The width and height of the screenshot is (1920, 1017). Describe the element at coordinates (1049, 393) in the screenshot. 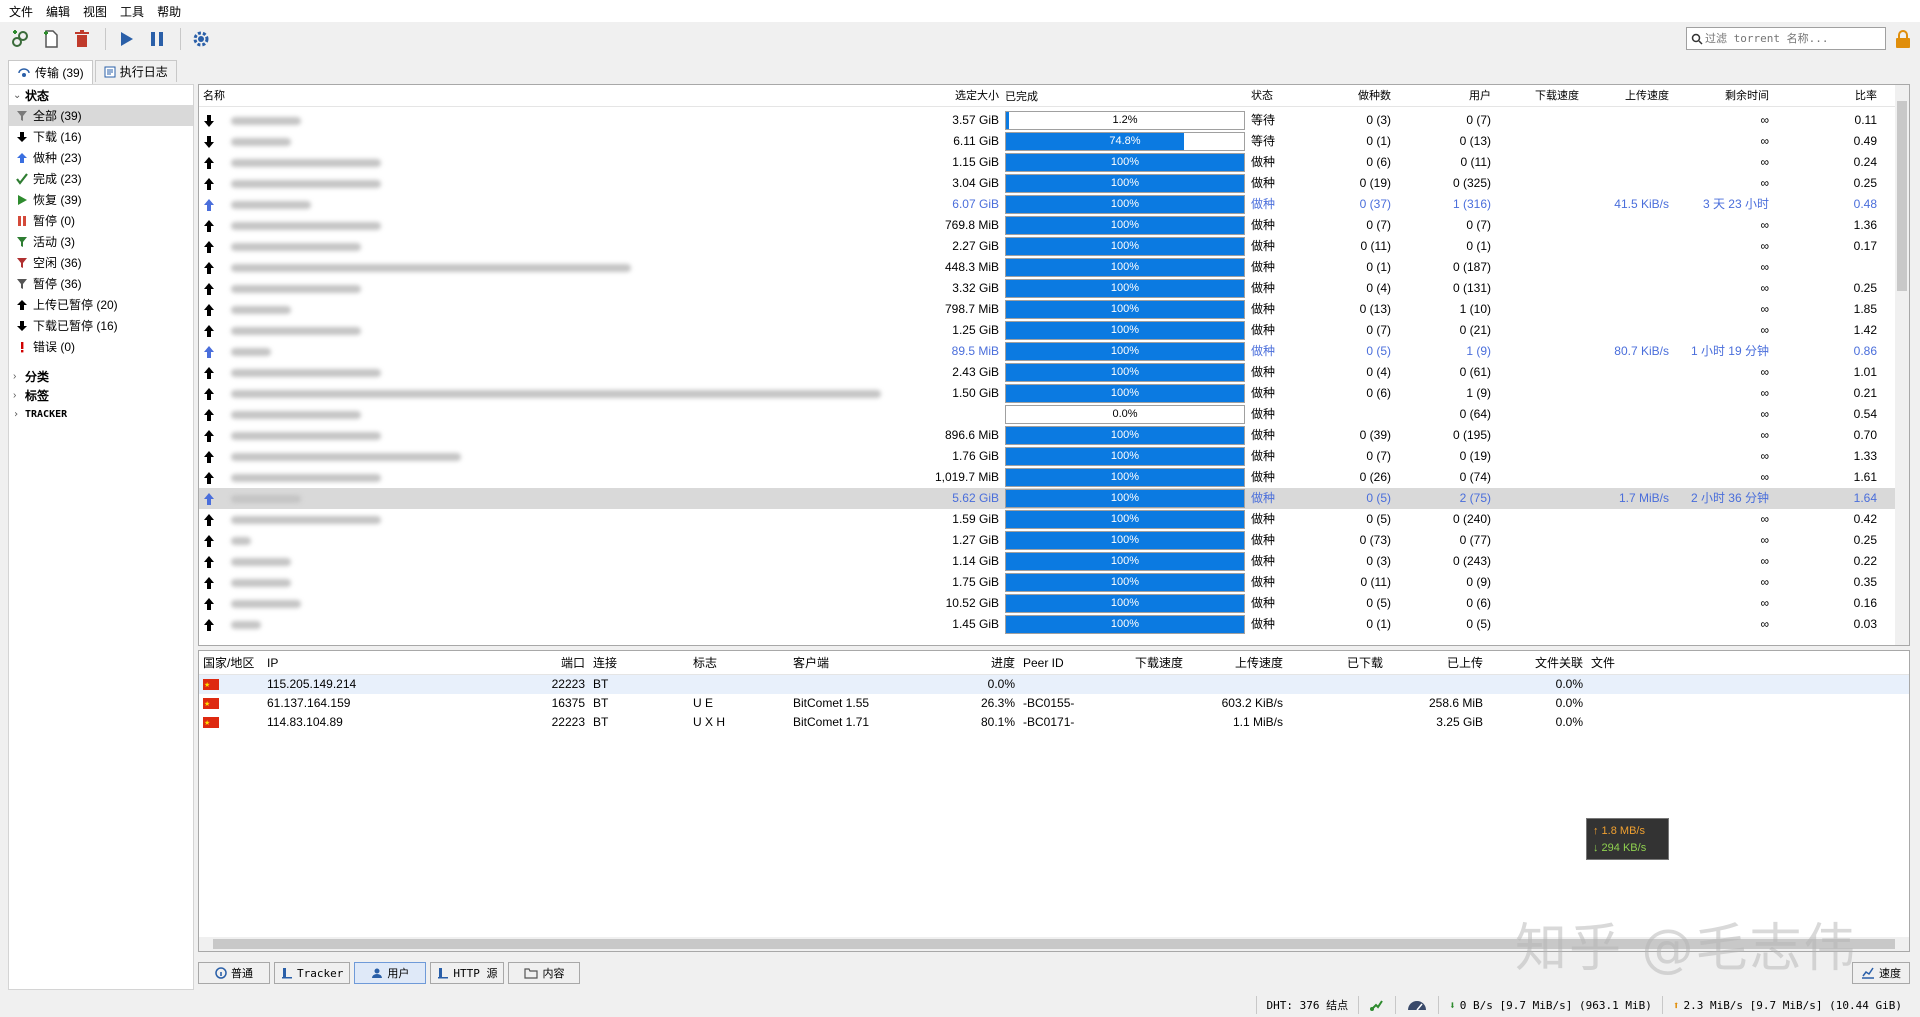

I see `torrent-row: 1.50 GiB 100% 做种 0 (6) 1 (9) ∞ 0.21` at that location.